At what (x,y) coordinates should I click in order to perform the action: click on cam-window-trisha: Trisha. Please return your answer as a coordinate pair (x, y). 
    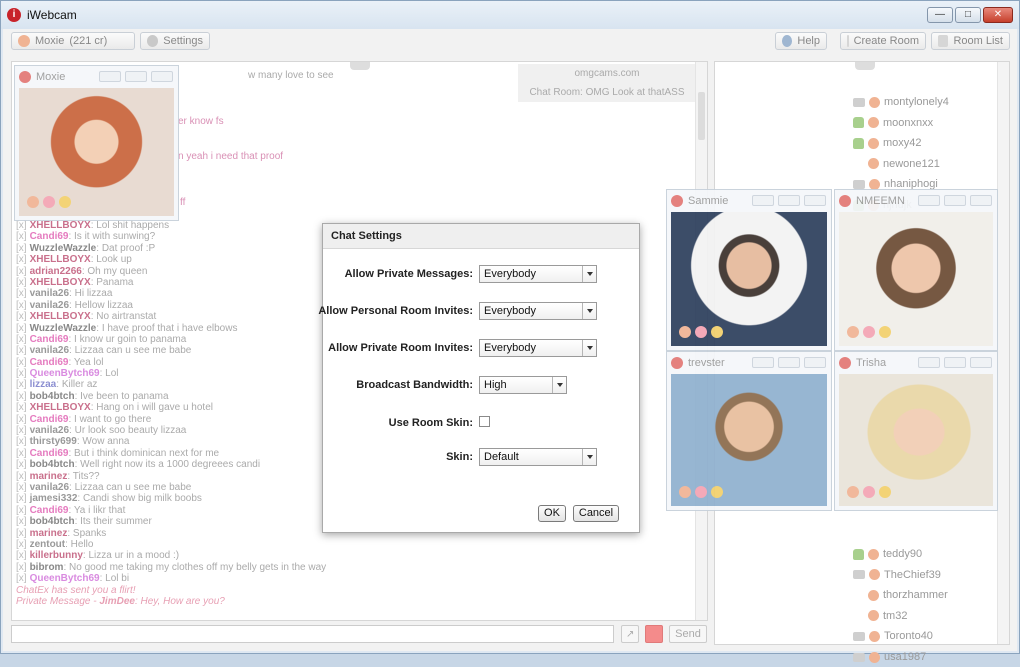
    Looking at the image, I should click on (916, 431).